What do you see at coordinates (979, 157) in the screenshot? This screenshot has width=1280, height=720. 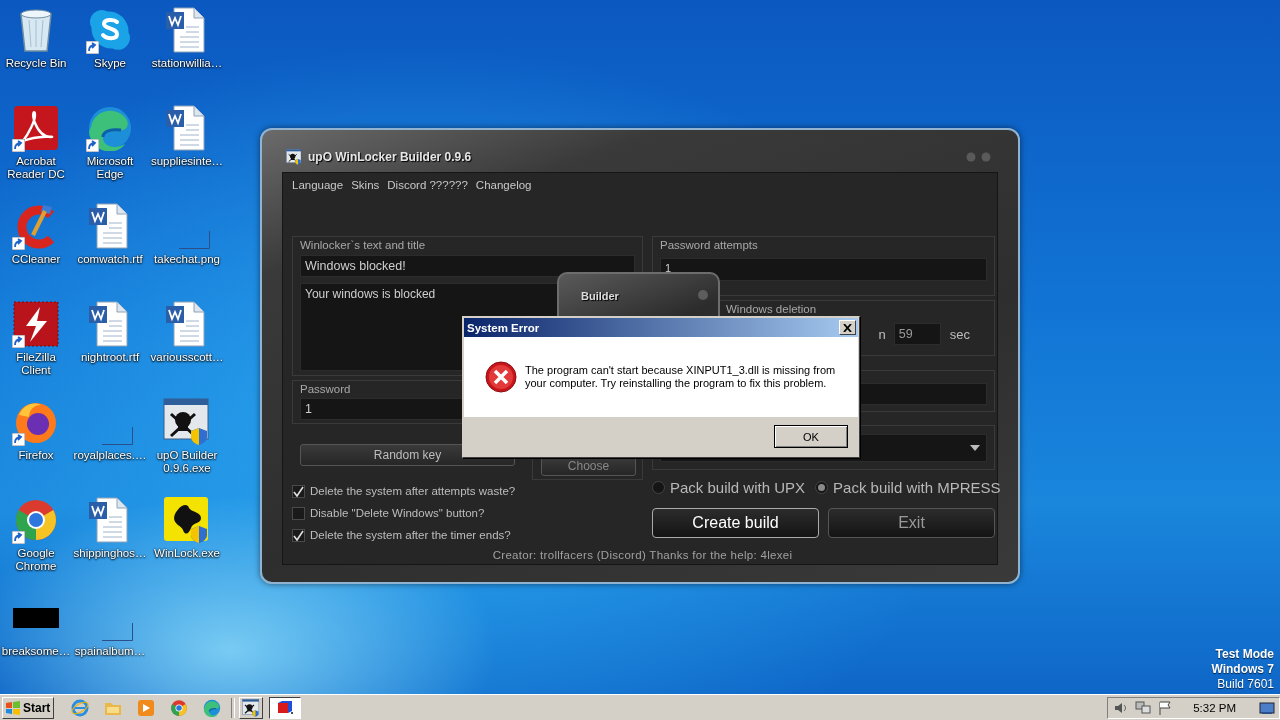 I see `window-buttons-icon` at bounding box center [979, 157].